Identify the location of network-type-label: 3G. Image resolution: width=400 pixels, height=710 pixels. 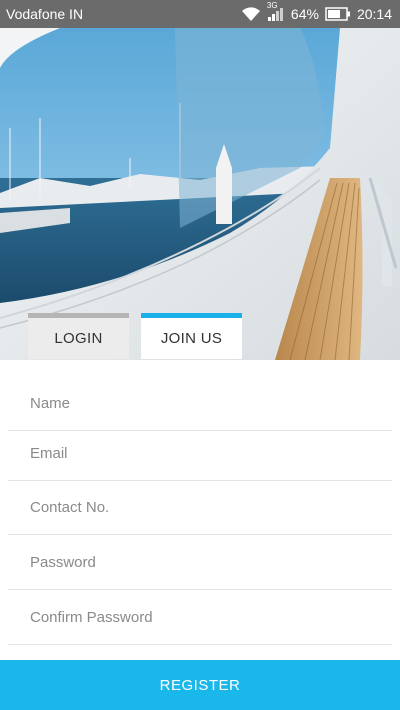
(272, 5).